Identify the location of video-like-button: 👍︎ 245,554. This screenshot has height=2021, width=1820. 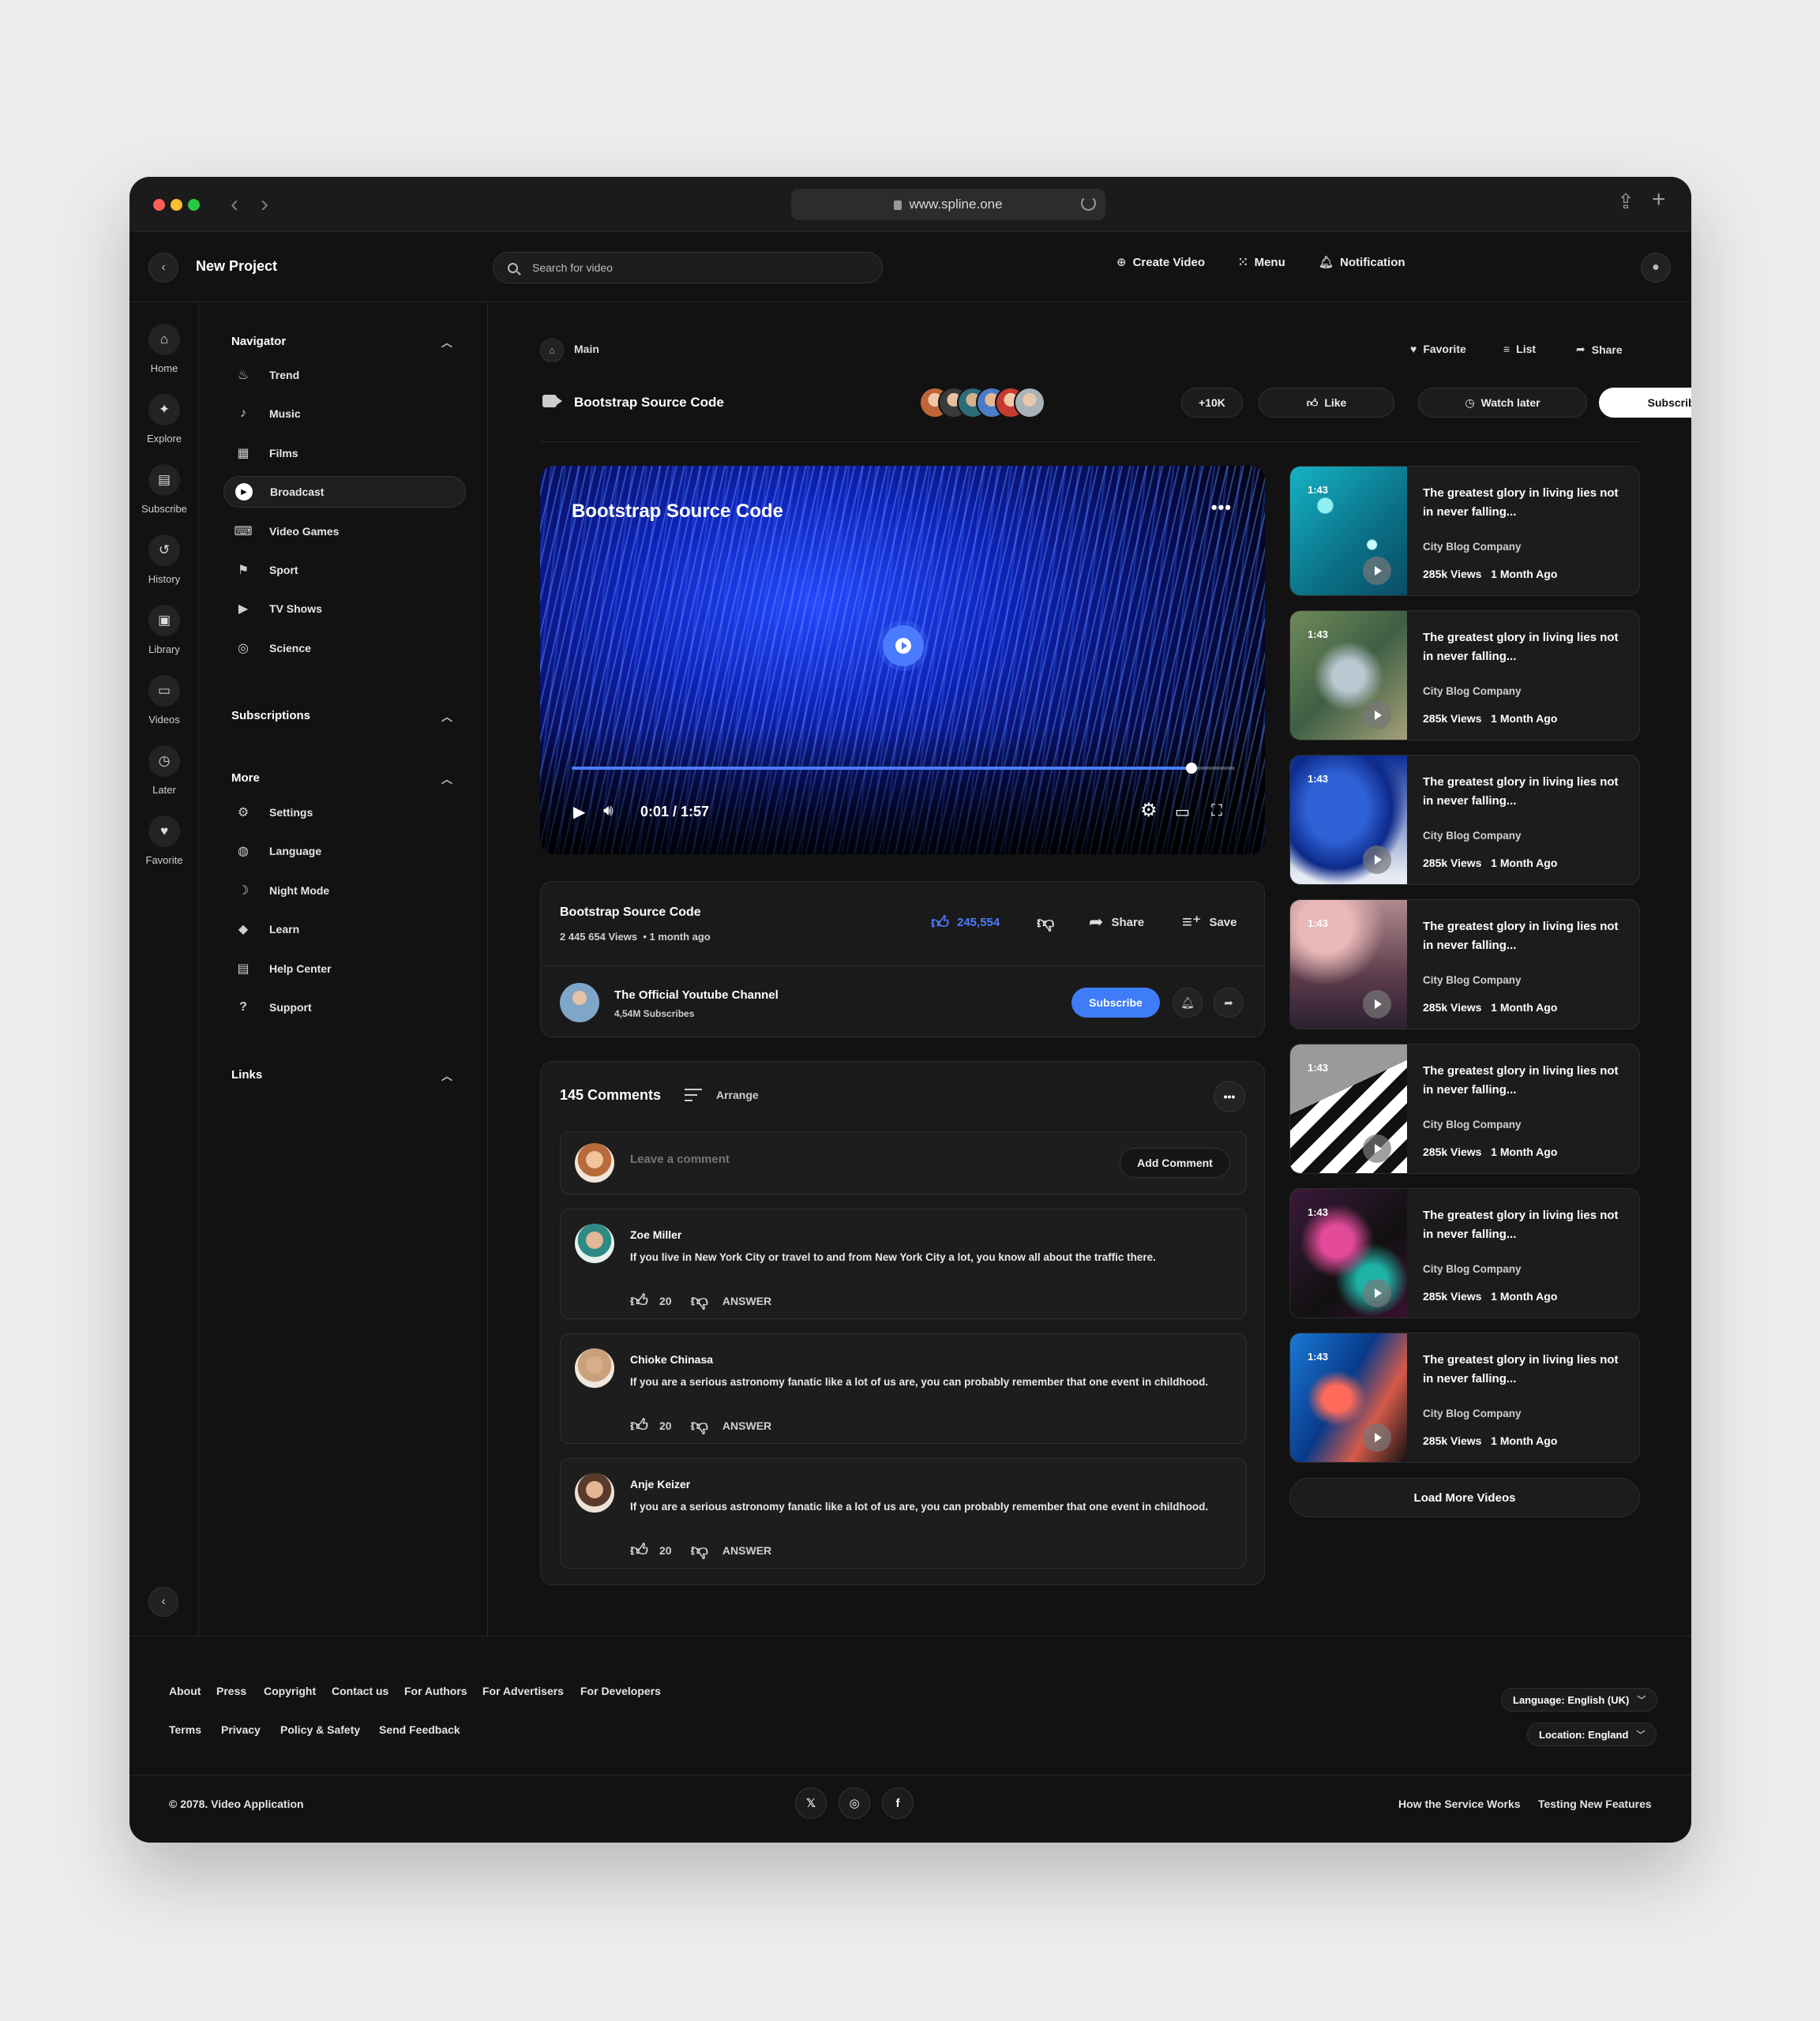
(965, 922).